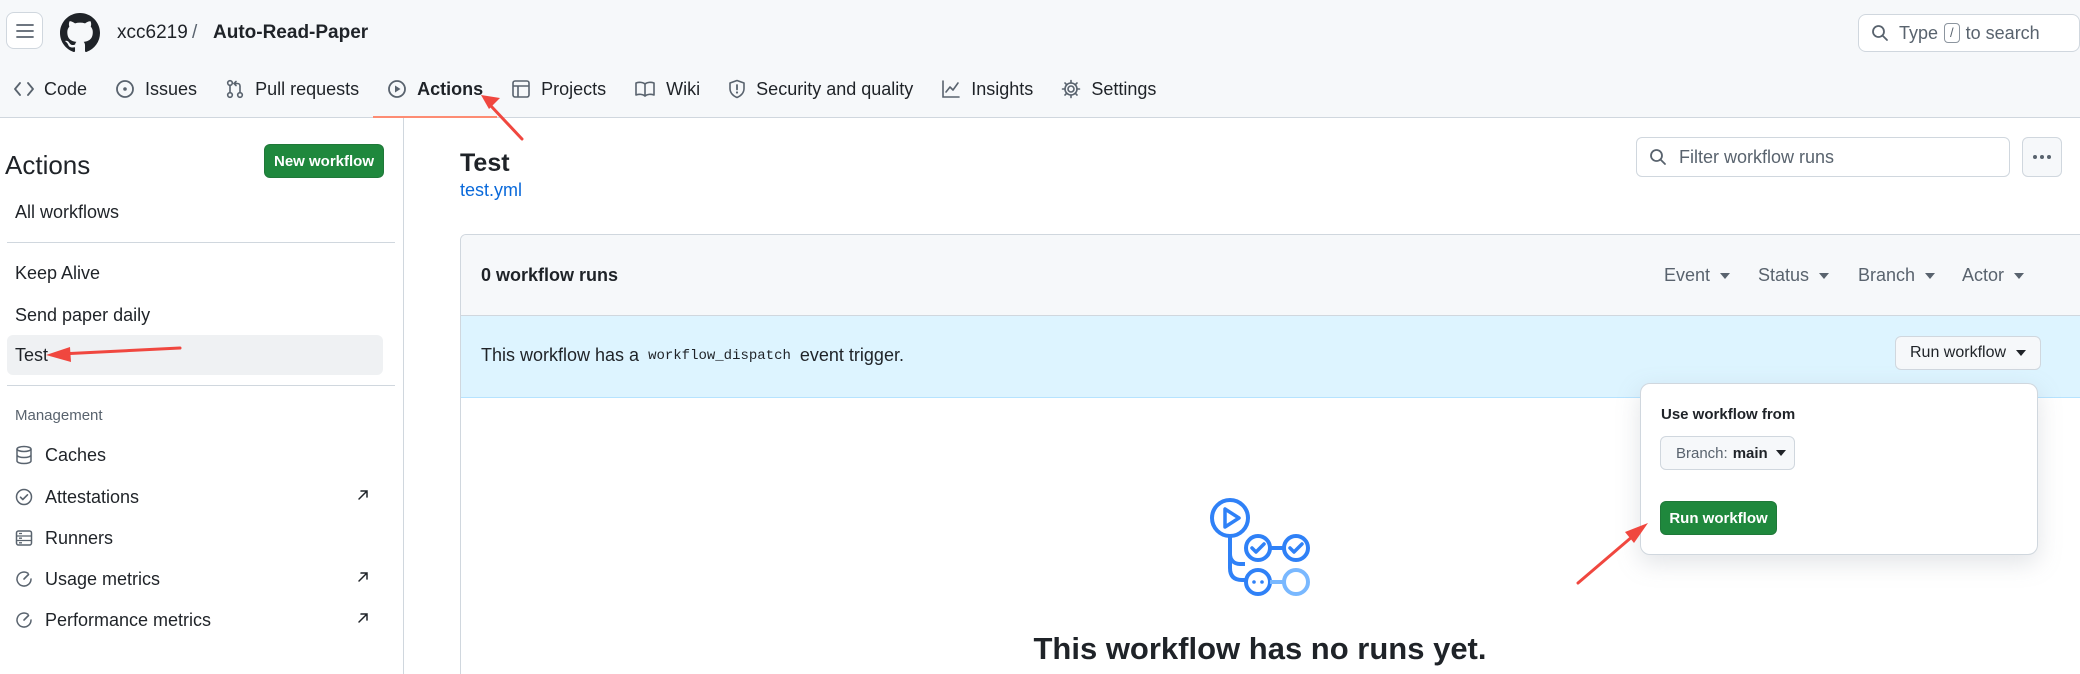 The height and width of the screenshot is (674, 2080). What do you see at coordinates (1260, 547) in the screenshot?
I see `workflow-graph-icon` at bounding box center [1260, 547].